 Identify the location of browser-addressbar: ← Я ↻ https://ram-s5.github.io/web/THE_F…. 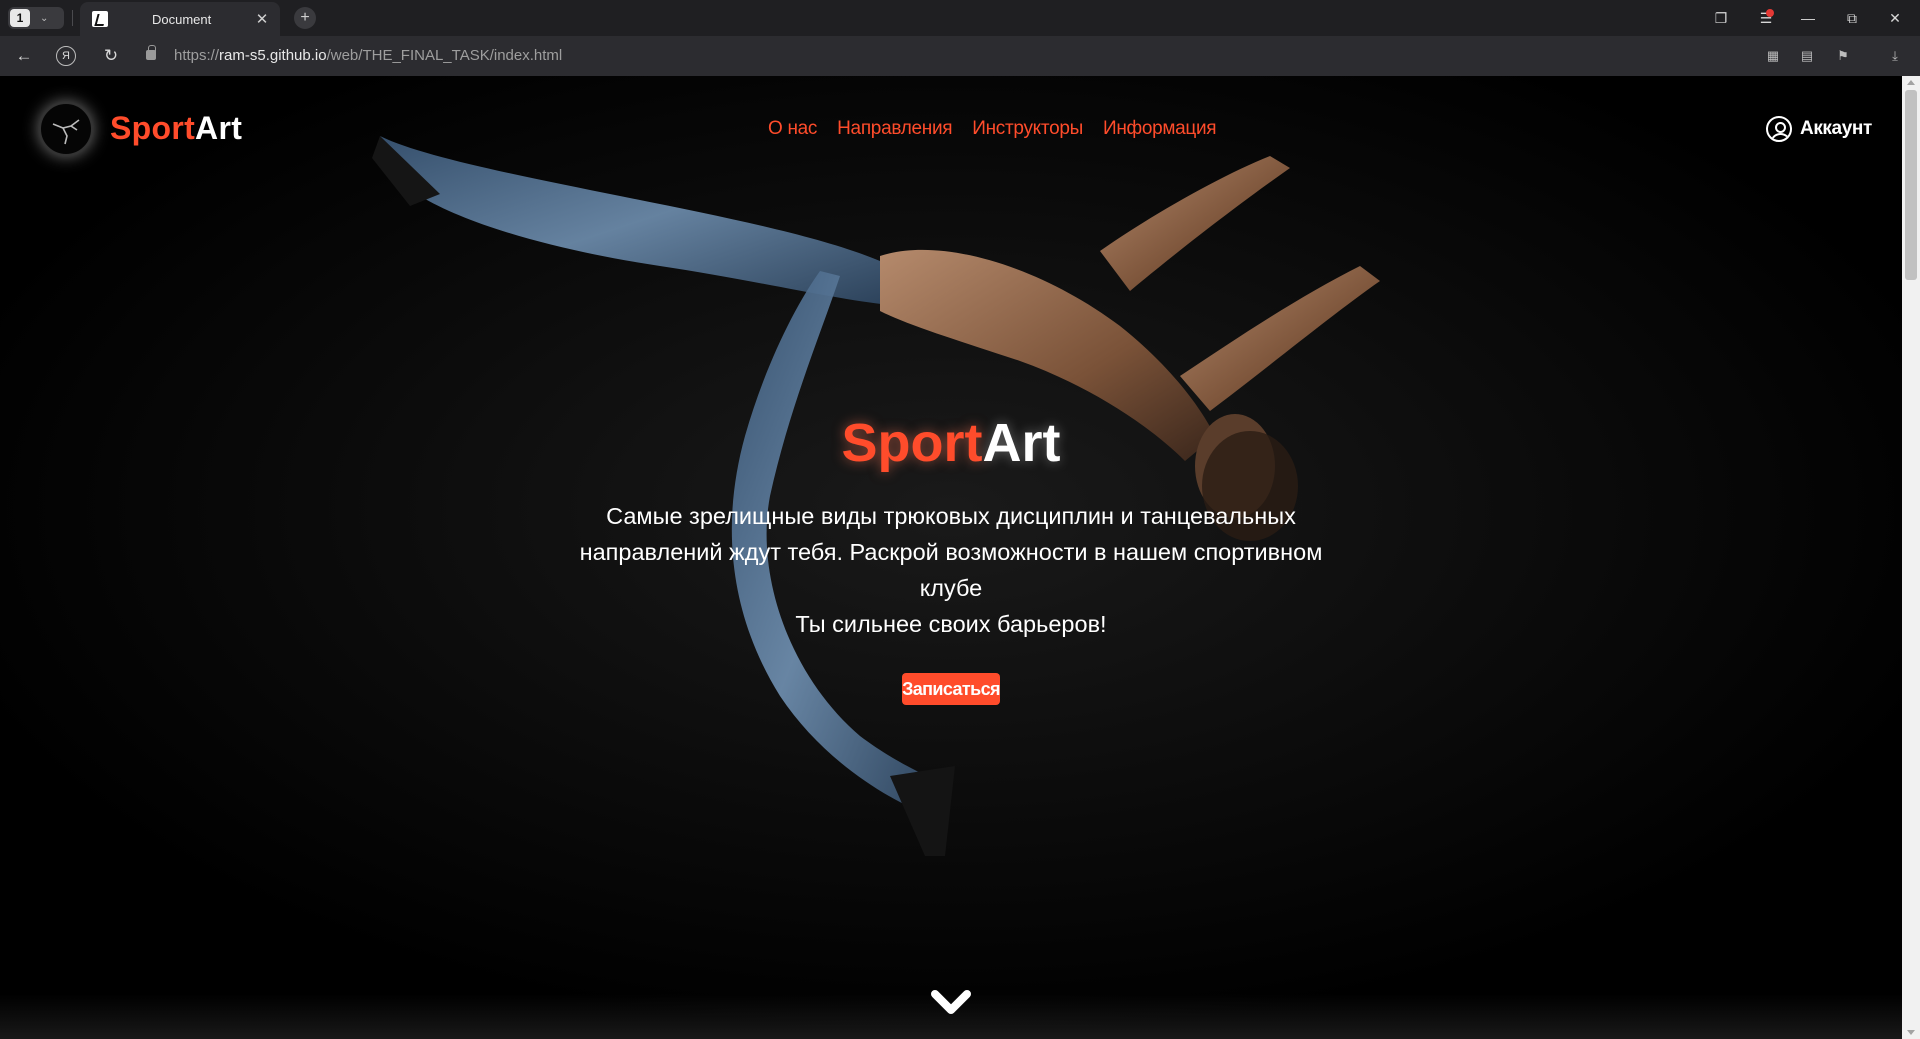
(960, 56).